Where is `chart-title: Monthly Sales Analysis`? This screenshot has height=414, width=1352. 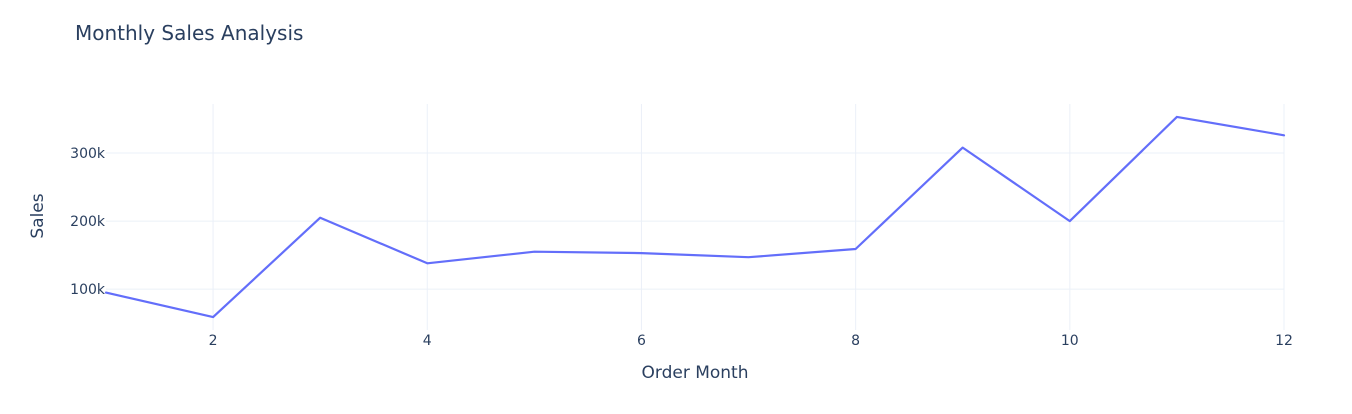 chart-title: Monthly Sales Analysis is located at coordinates (189, 33).